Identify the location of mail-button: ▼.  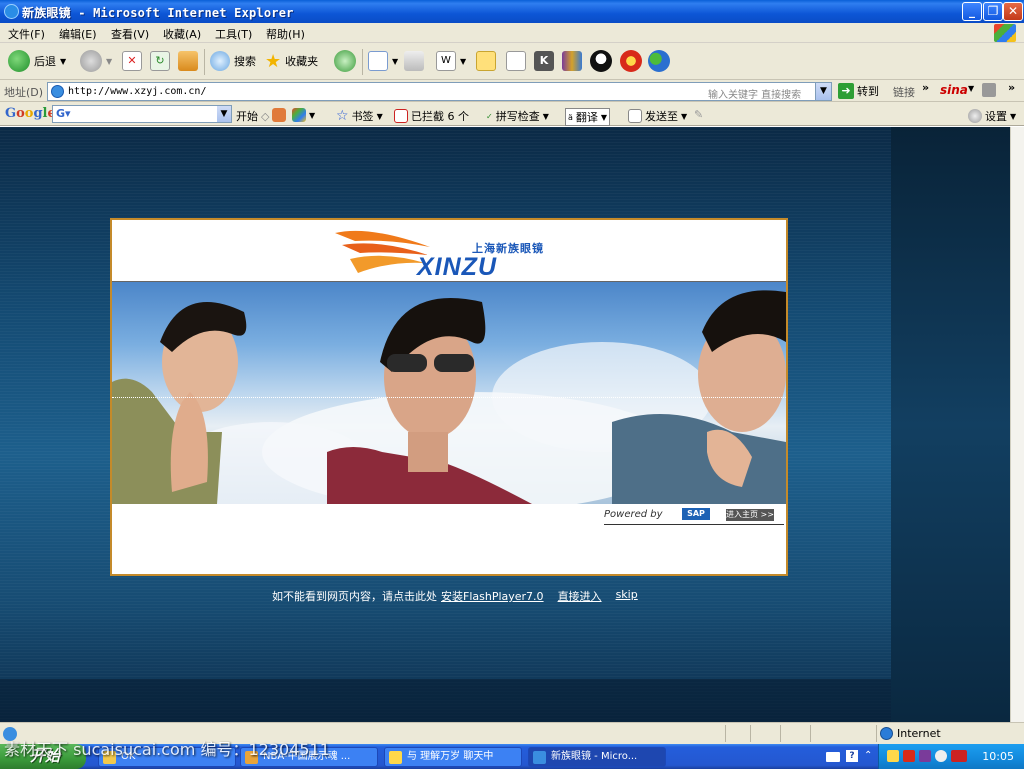
(383, 61).